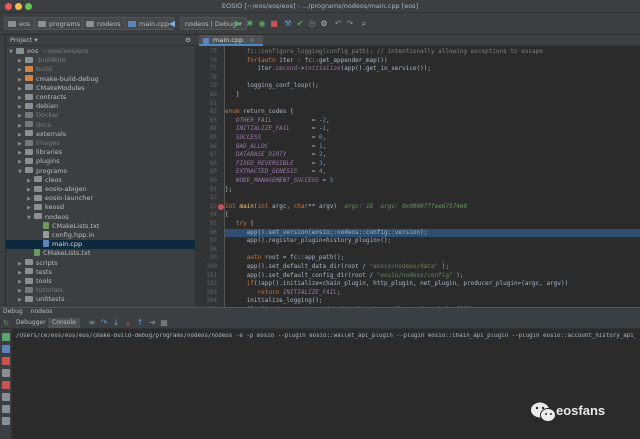 This screenshot has width=640, height=439. What do you see at coordinates (92, 323) in the screenshot?
I see `show-execution-point-icon: ≡` at bounding box center [92, 323].